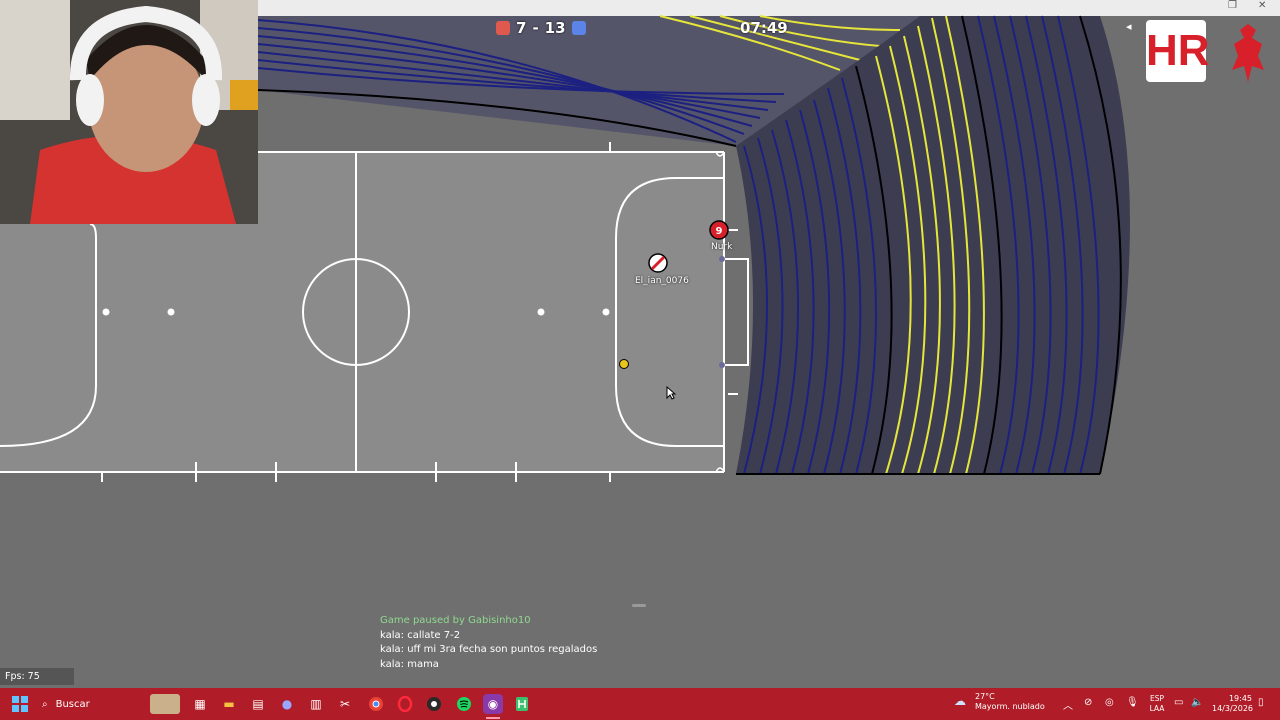 The height and width of the screenshot is (720, 1280). Describe the element at coordinates (1262, 5) in the screenshot. I see `close-window-icon: ✕` at that location.